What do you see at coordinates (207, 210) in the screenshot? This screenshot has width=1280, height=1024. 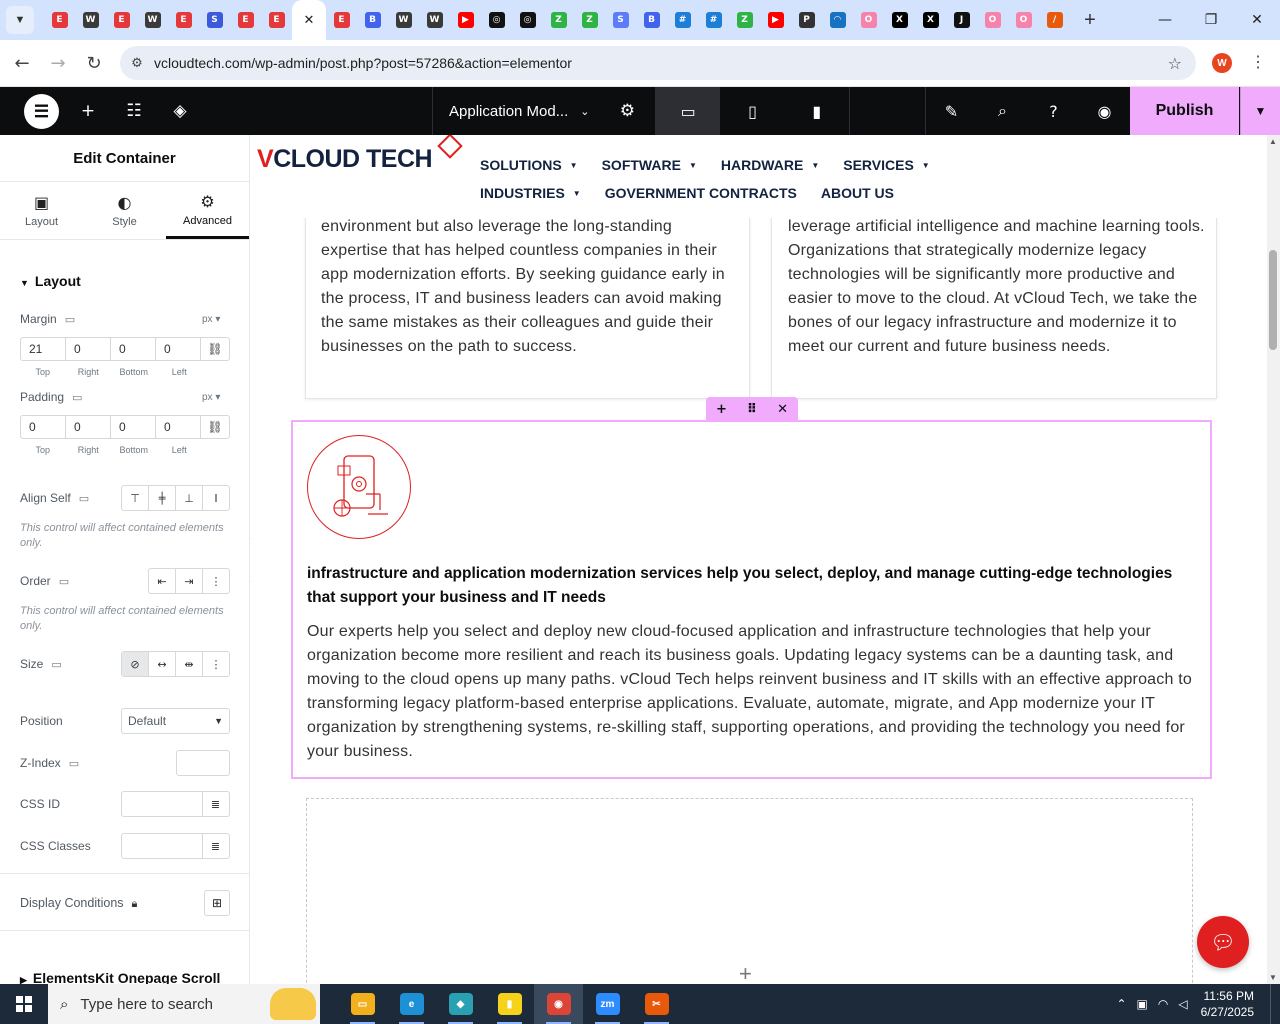 I see `tab-advanced: ⚙ Advanced` at bounding box center [207, 210].